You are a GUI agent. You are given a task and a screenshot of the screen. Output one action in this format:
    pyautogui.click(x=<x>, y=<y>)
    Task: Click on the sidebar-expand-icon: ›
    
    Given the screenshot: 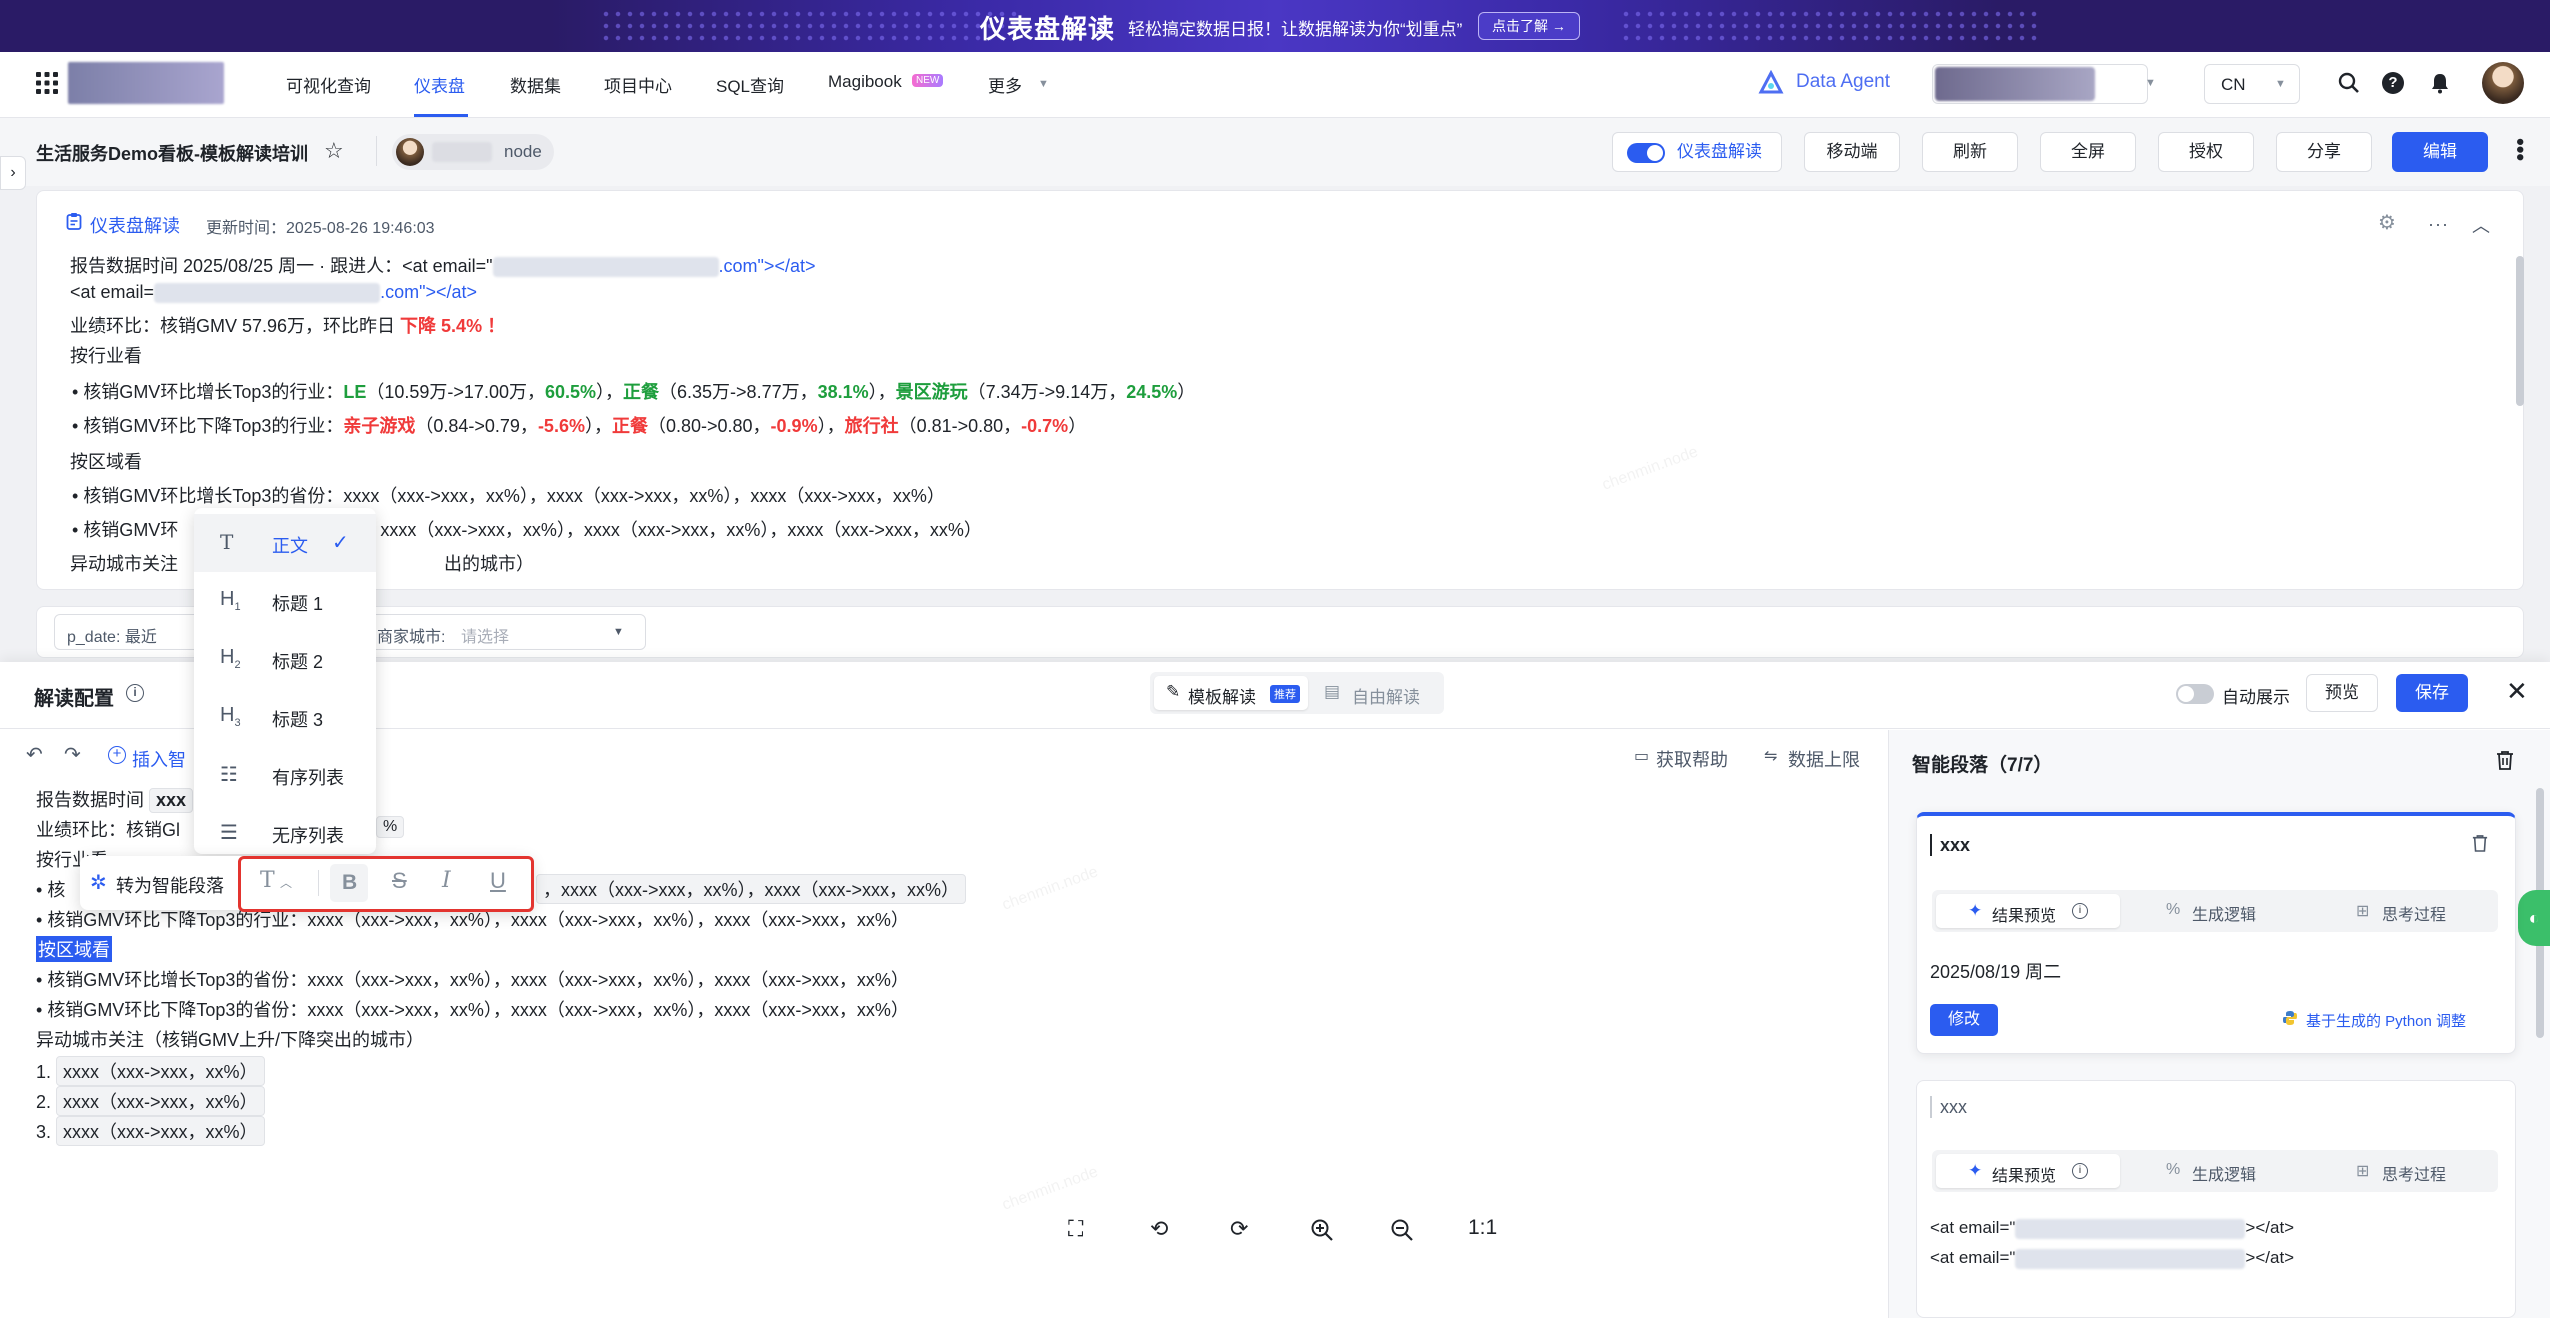 What is the action you would take?
    pyautogui.click(x=13, y=173)
    